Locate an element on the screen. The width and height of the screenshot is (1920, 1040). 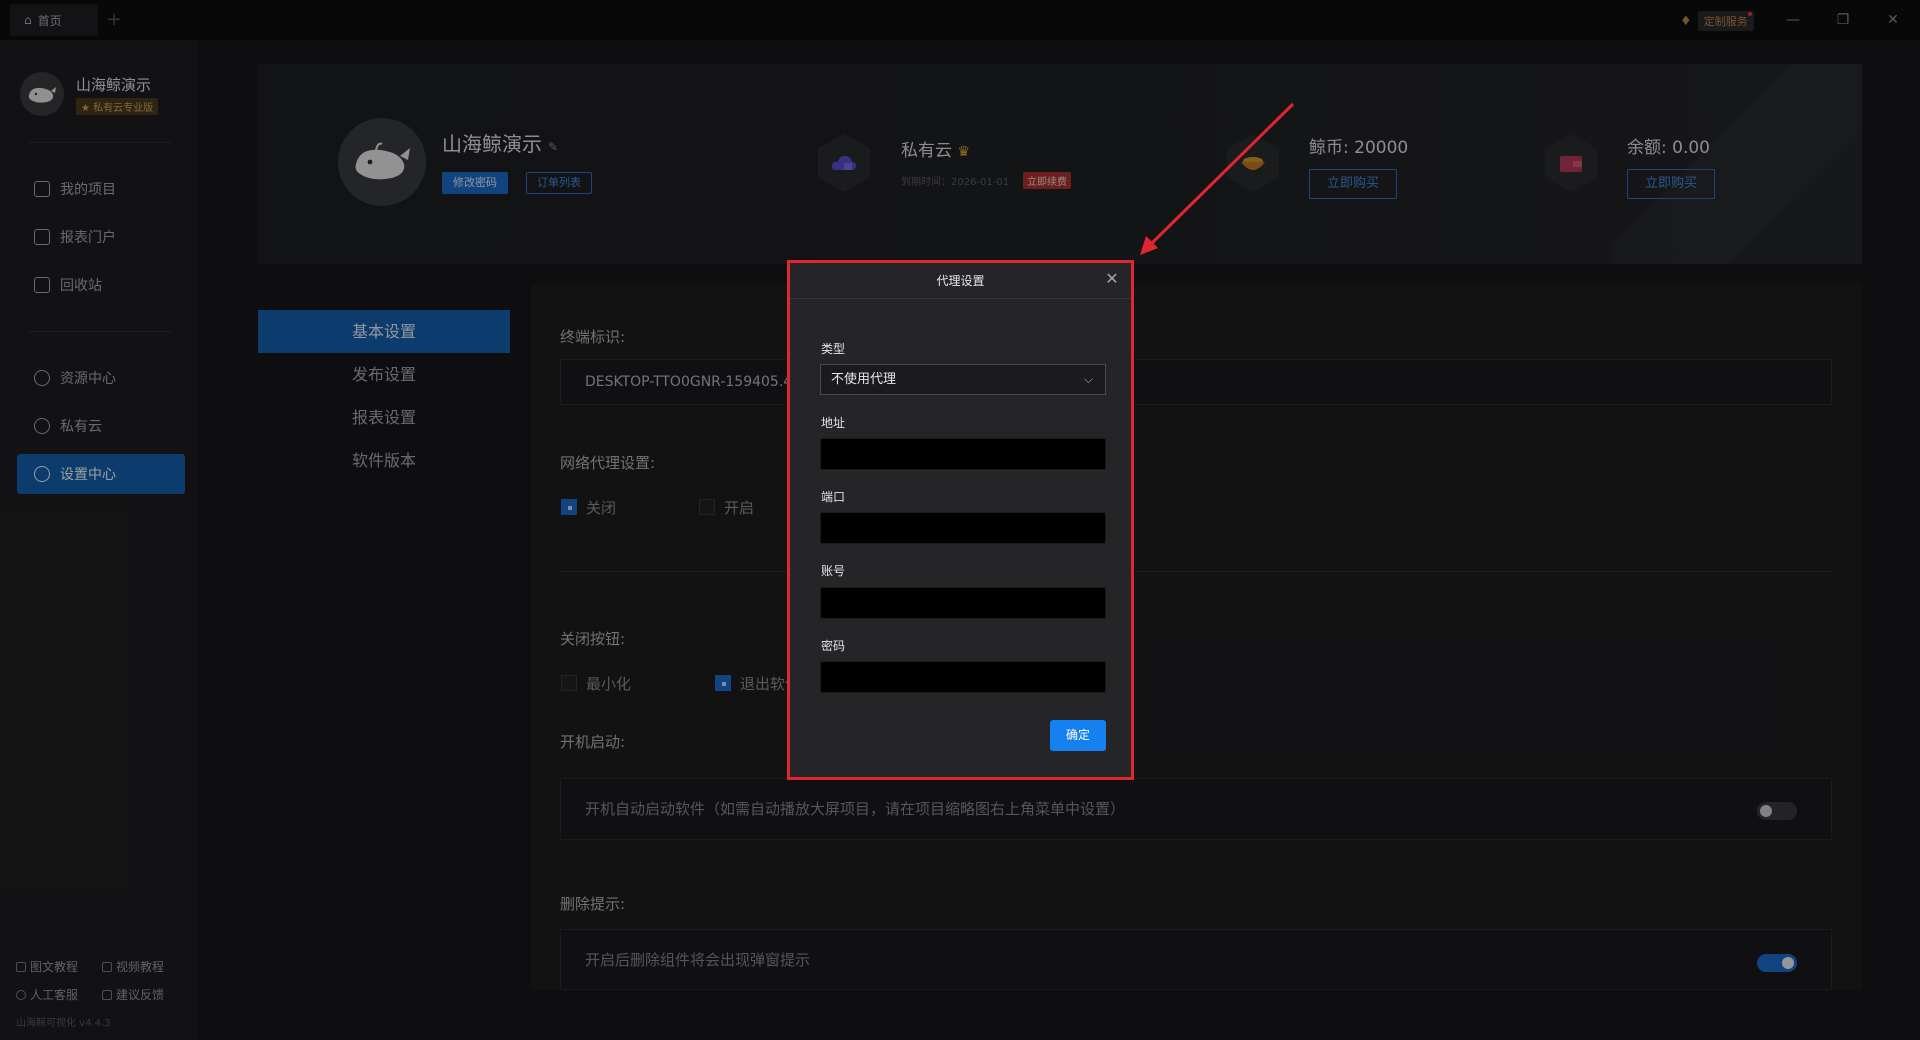
dialog-title: 代理设置 is located at coordinates (960, 281).